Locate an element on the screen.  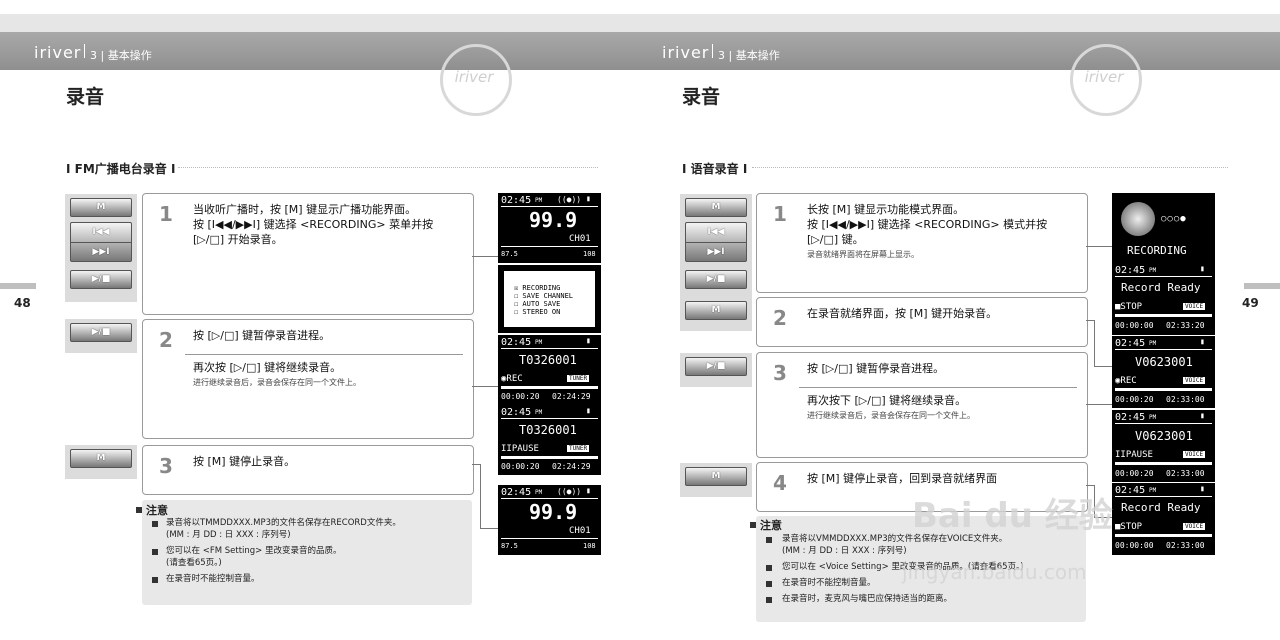
step-line: 长按 [M] 键显示功能模式界面。 is located at coordinates (886, 209).